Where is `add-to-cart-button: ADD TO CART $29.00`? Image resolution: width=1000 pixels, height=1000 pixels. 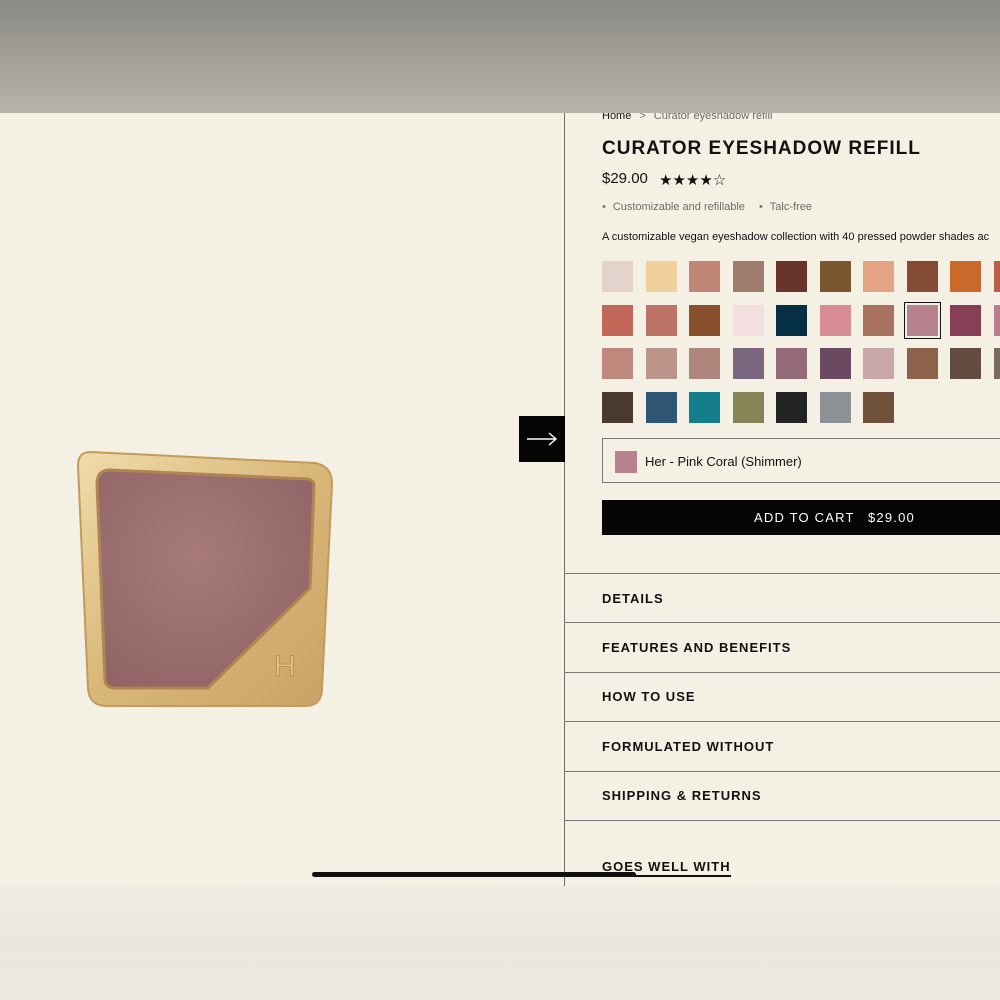
add-to-cart-button: ADD TO CART $29.00 is located at coordinates (801, 517).